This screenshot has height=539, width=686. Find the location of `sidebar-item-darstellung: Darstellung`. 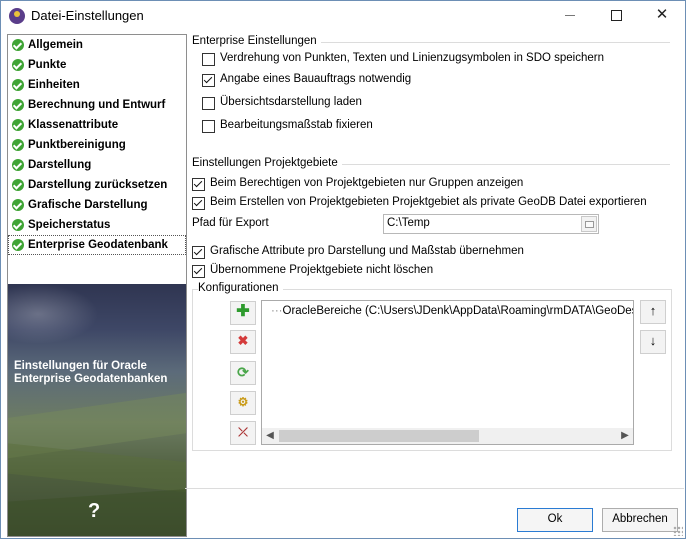

sidebar-item-darstellung: Darstellung is located at coordinates (97, 165).